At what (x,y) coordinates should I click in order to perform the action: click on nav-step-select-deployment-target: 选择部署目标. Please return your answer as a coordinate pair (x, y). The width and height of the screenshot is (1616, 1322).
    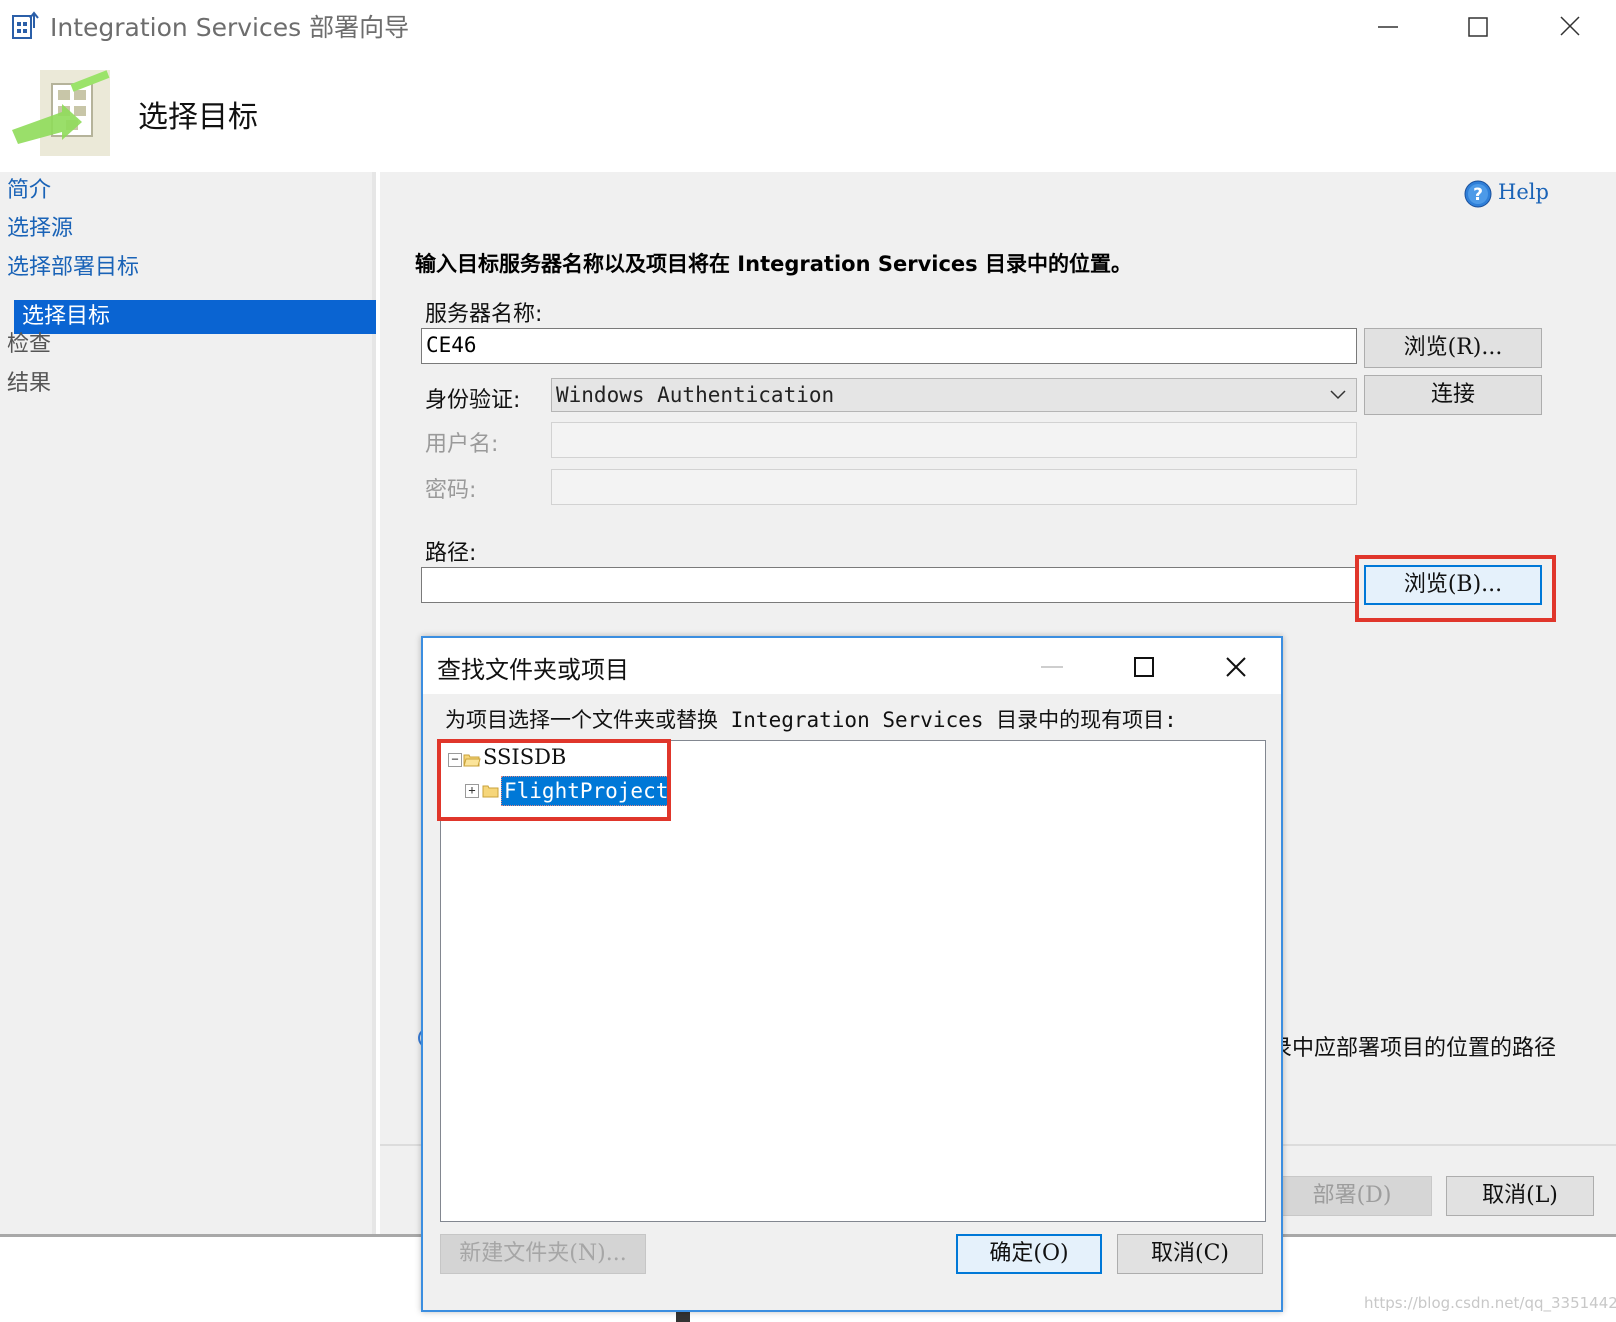
    Looking at the image, I should click on (73, 268).